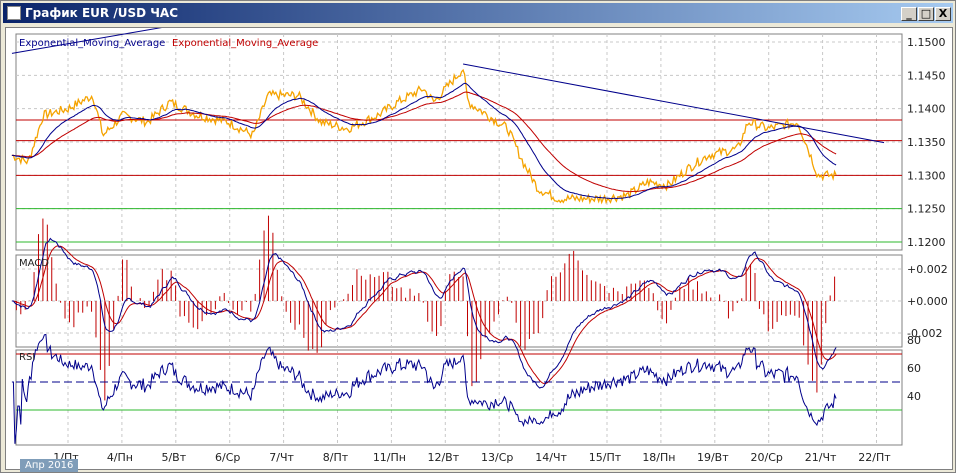 The height and width of the screenshot is (473, 956). Describe the element at coordinates (120, 457) in the screenshot. I see `x-tick-label: 4/Пн` at that location.